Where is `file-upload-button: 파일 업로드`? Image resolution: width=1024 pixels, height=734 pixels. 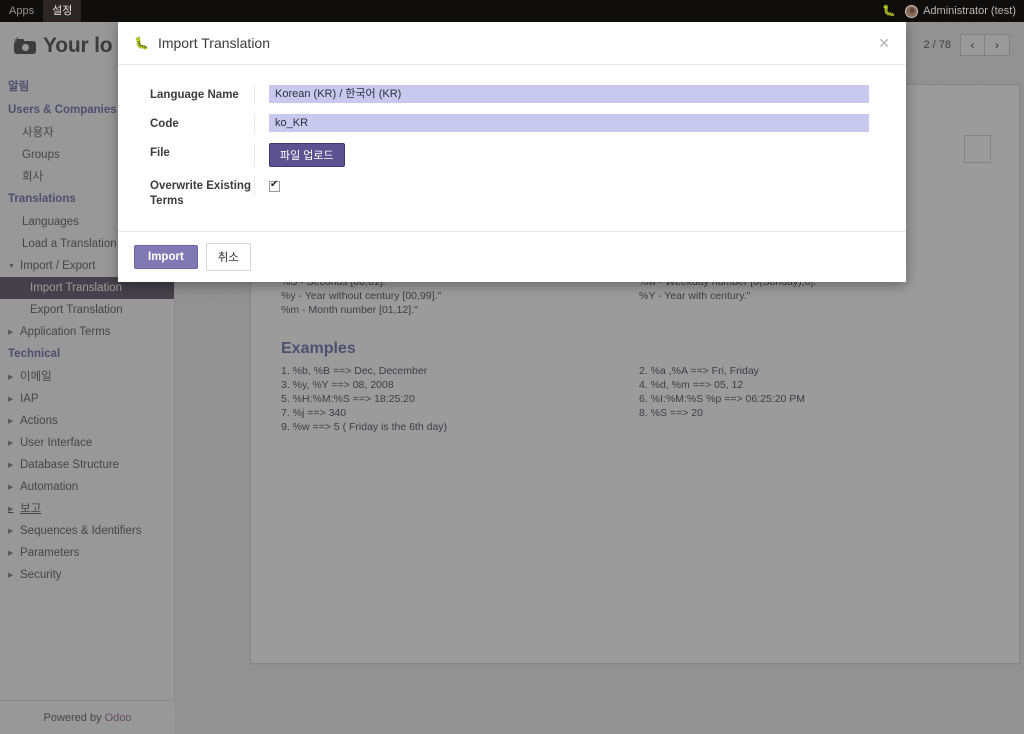
file-upload-button: 파일 업로드 is located at coordinates (307, 155).